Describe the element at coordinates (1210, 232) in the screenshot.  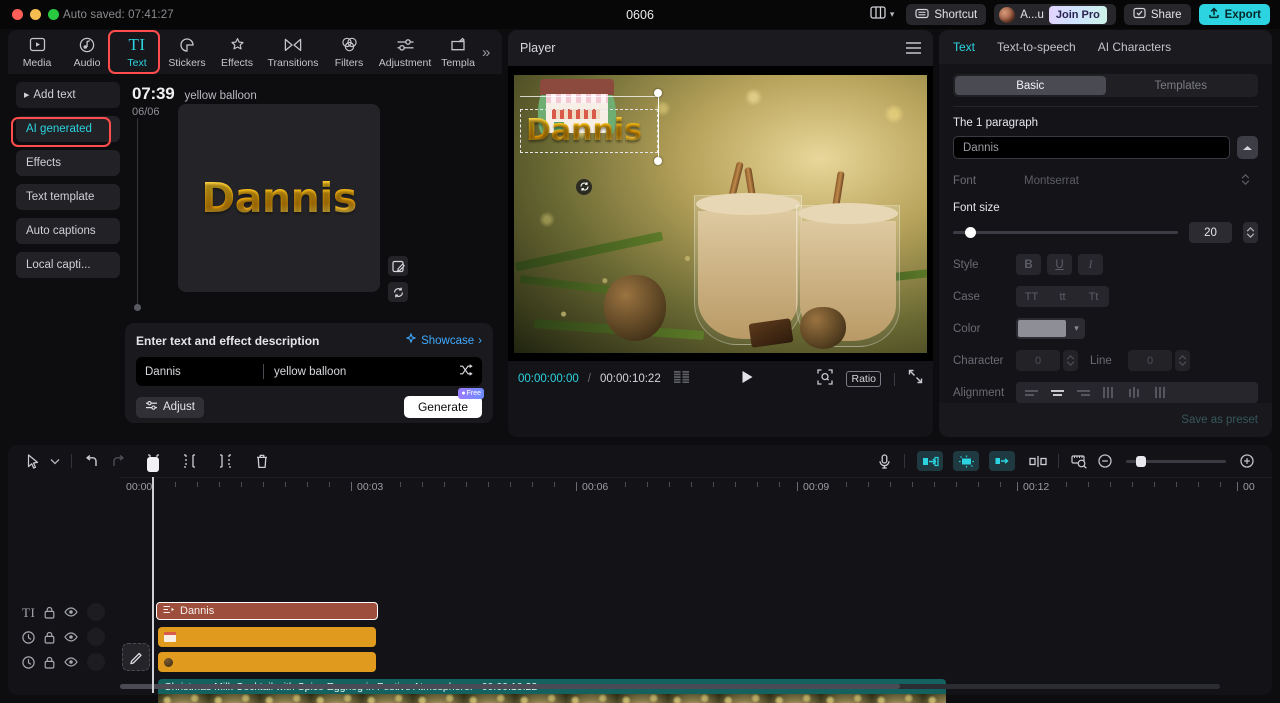
I see `font-size-value: 20` at that location.